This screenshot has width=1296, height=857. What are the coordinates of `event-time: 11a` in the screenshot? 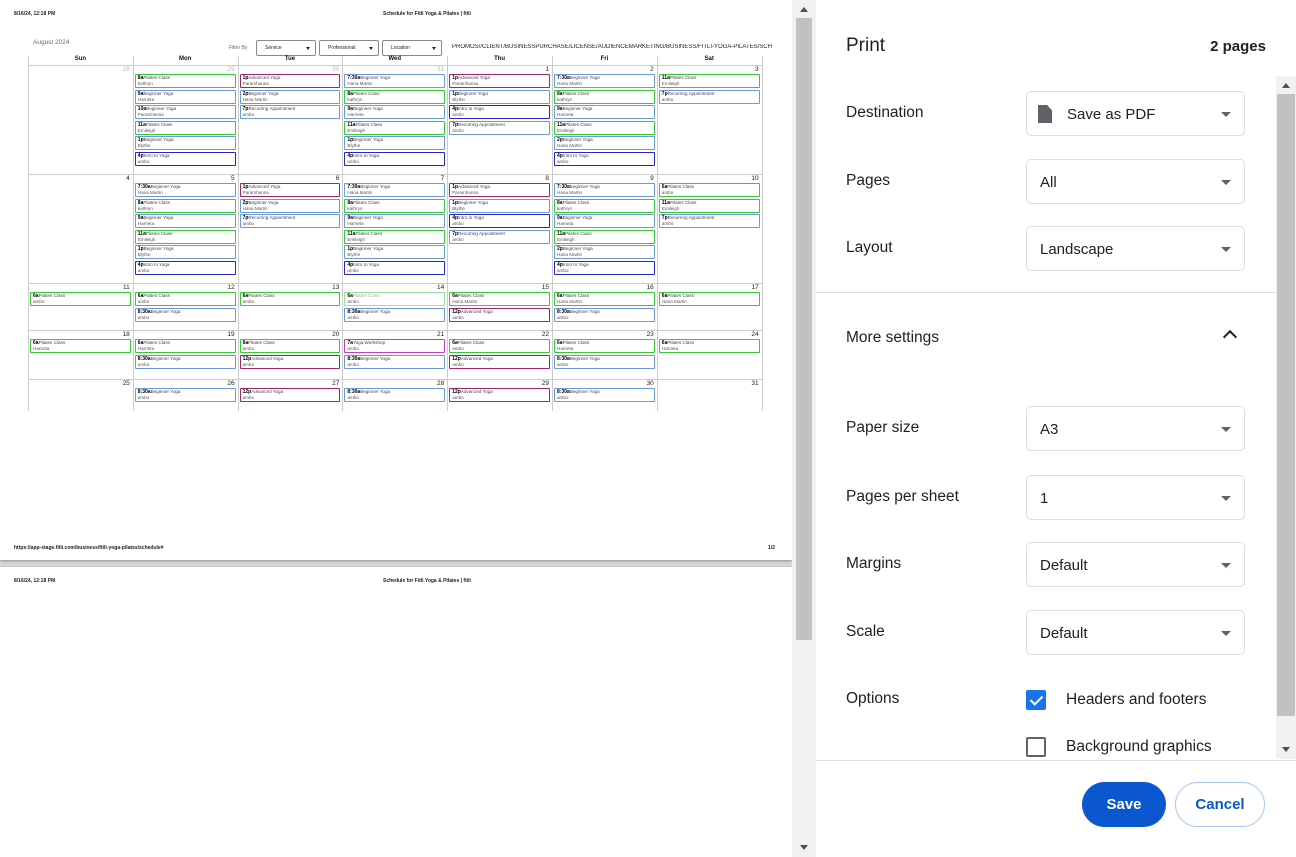 It's located at (561, 233).